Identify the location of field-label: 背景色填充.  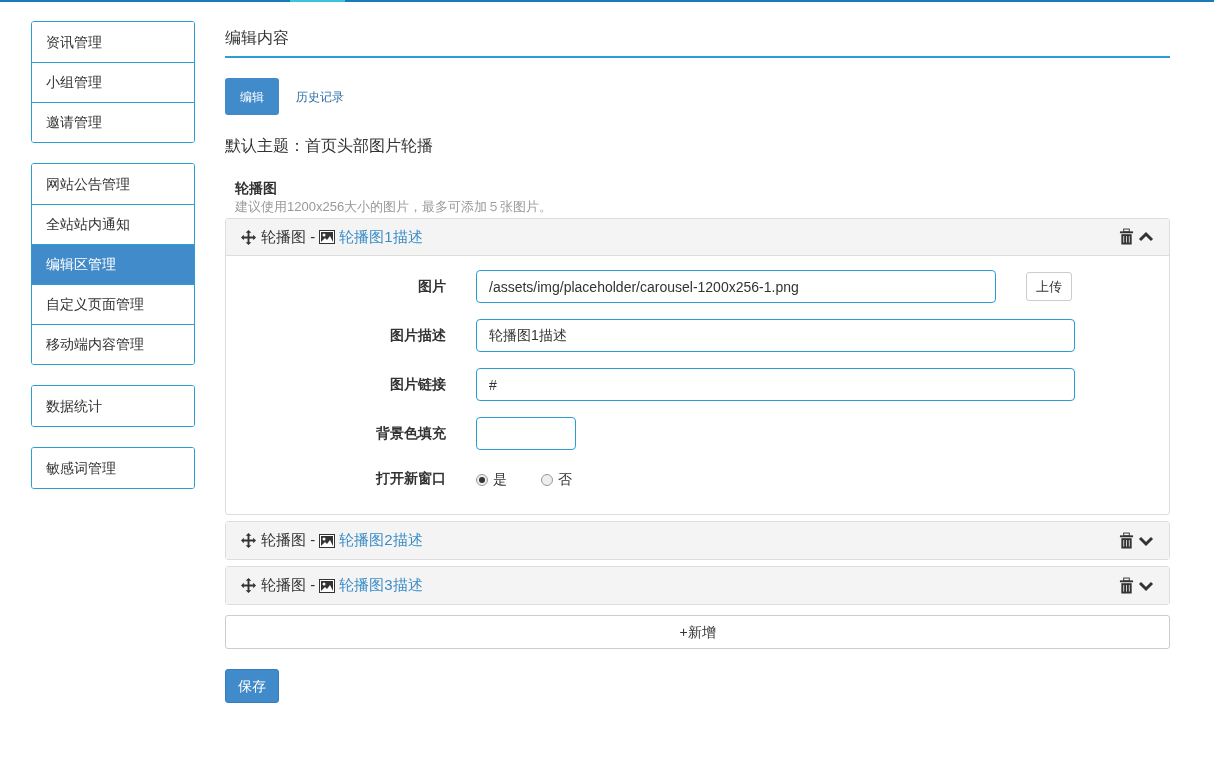
(410, 433).